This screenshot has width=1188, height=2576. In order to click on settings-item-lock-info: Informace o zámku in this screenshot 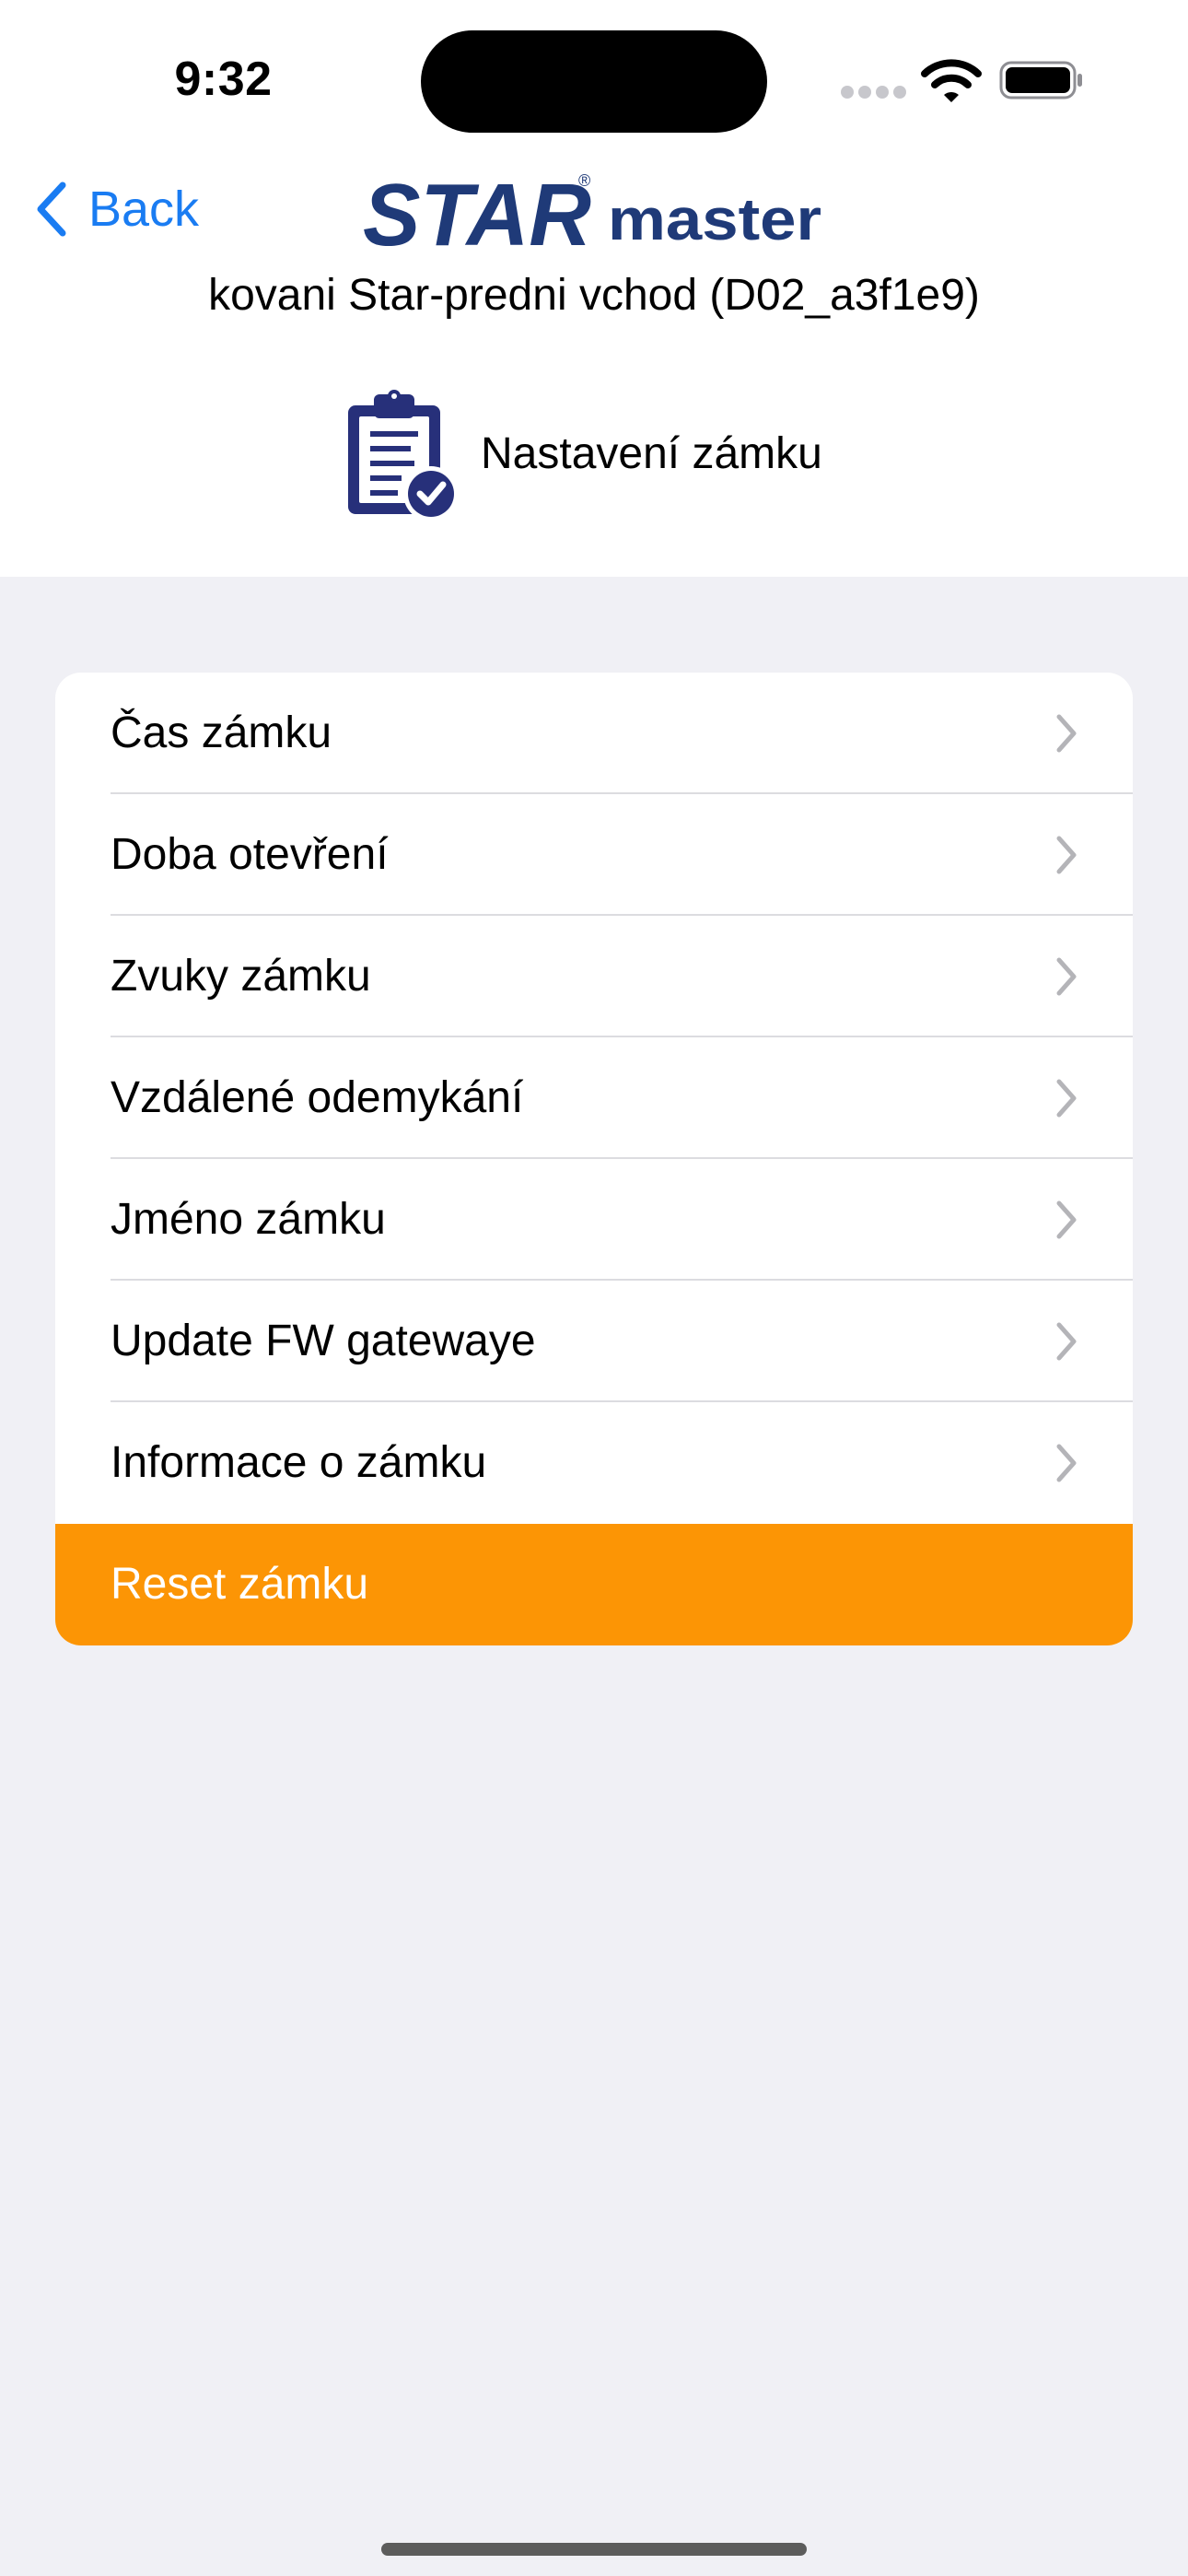, I will do `click(594, 1463)`.